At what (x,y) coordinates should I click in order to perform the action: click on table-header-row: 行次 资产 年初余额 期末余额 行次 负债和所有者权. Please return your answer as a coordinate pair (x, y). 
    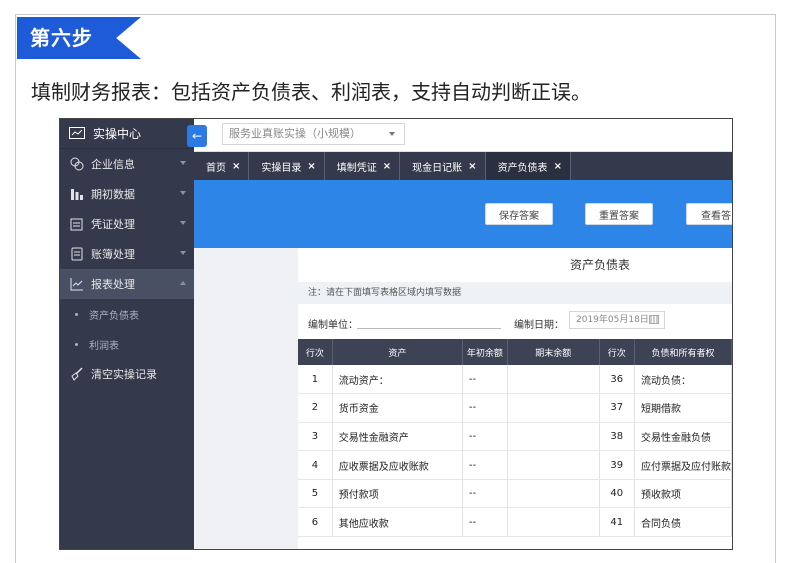
    Looking at the image, I should click on (515, 352).